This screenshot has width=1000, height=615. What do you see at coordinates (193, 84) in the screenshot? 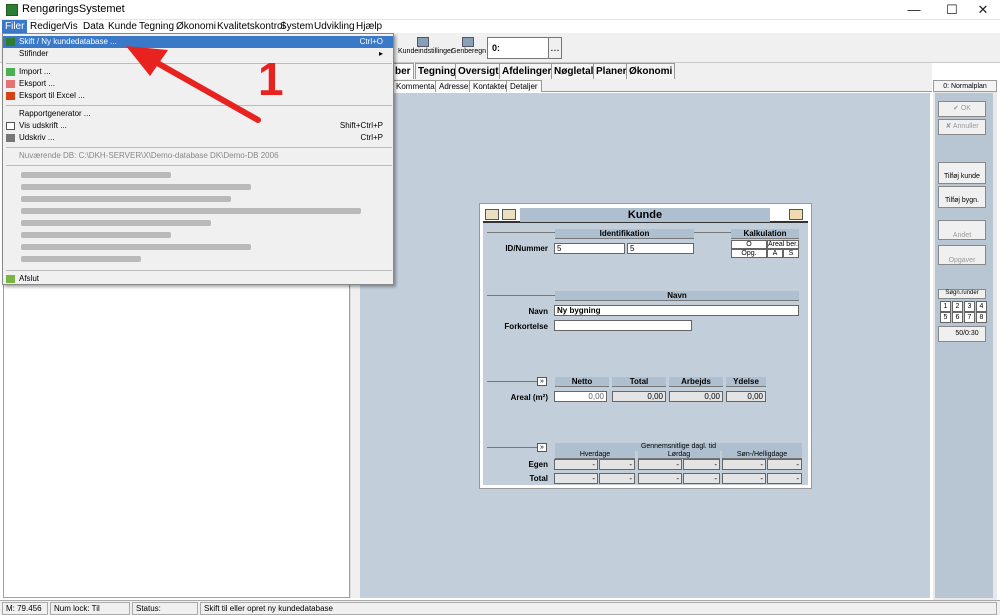
I see `annotation-arrow` at bounding box center [193, 84].